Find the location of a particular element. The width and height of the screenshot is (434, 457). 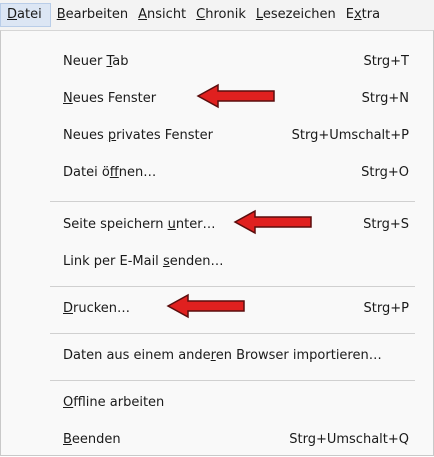

menubar-item-accesskey: A is located at coordinates (143, 14).